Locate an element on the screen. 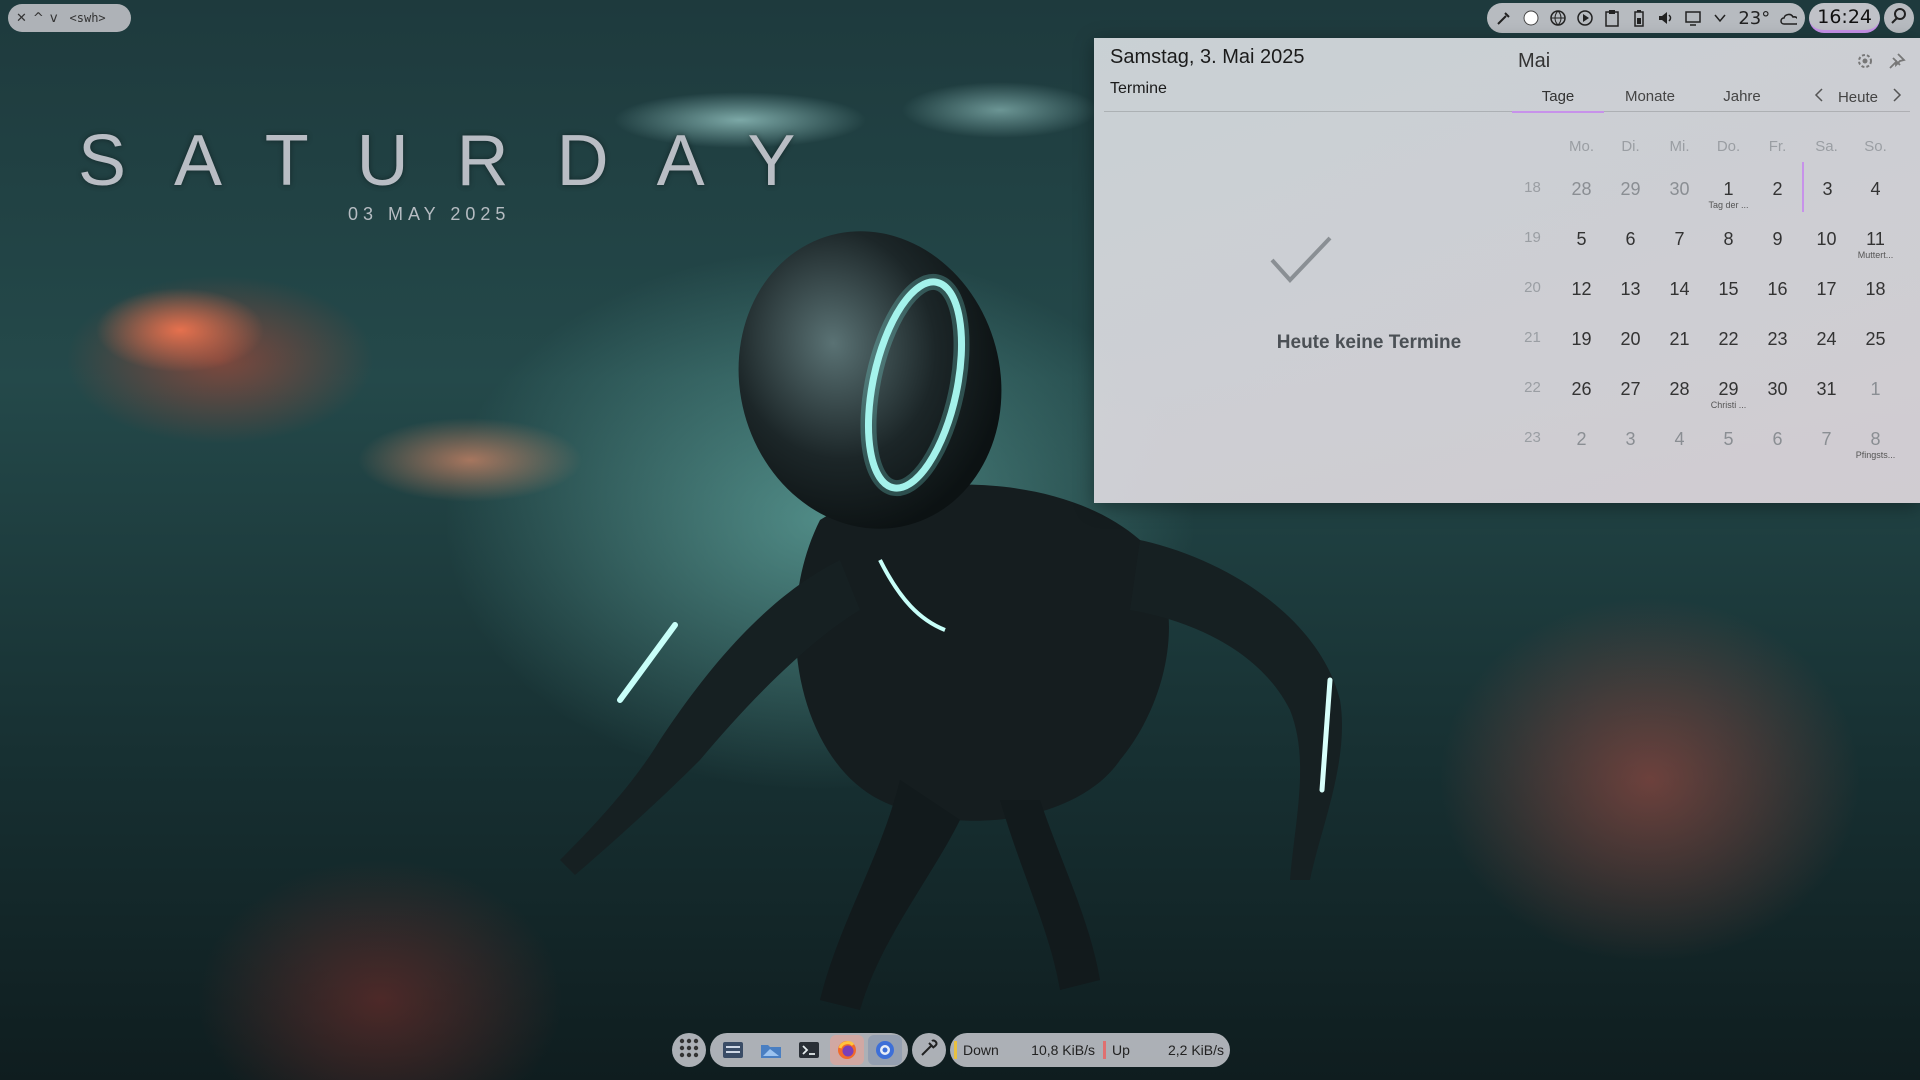  day-number: 4 is located at coordinates (1875, 189).